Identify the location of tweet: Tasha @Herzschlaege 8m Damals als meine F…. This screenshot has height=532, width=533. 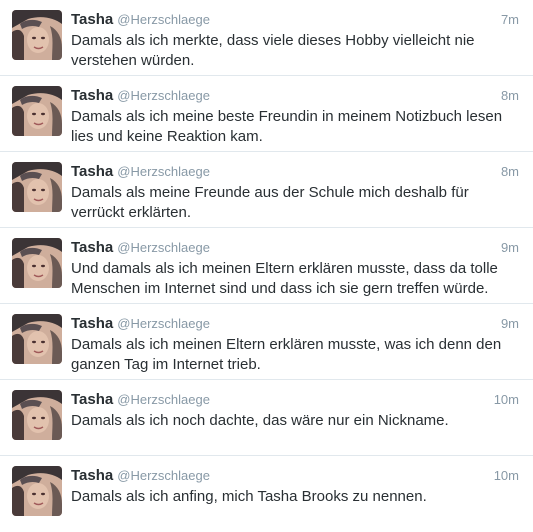
(266, 190).